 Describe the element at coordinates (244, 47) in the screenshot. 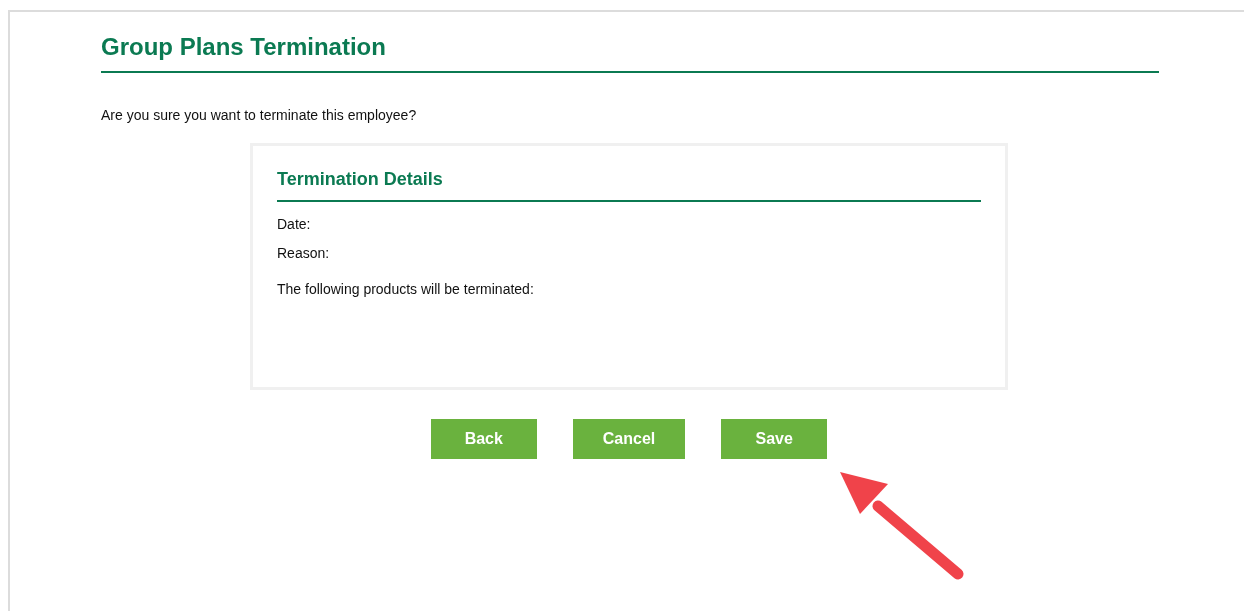

I see `page-title: Group Plans Termination` at that location.